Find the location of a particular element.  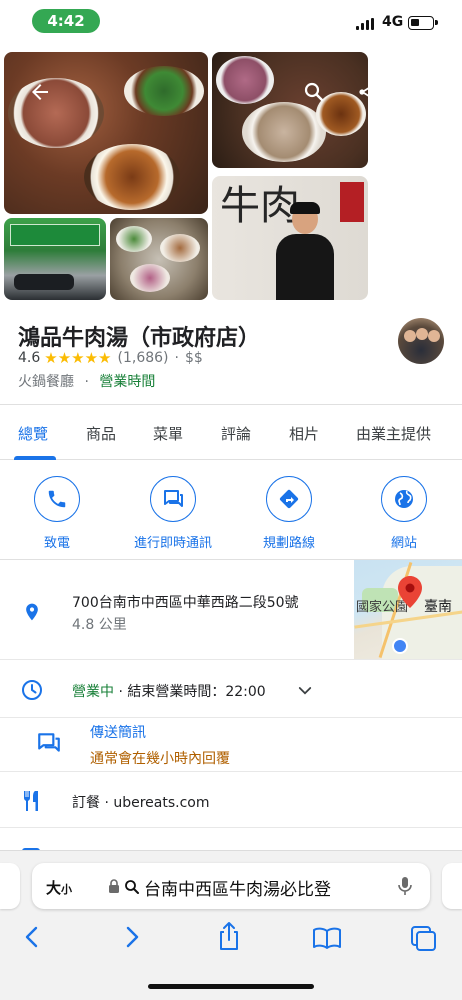

more-options-icon is located at coordinates (422, 92).